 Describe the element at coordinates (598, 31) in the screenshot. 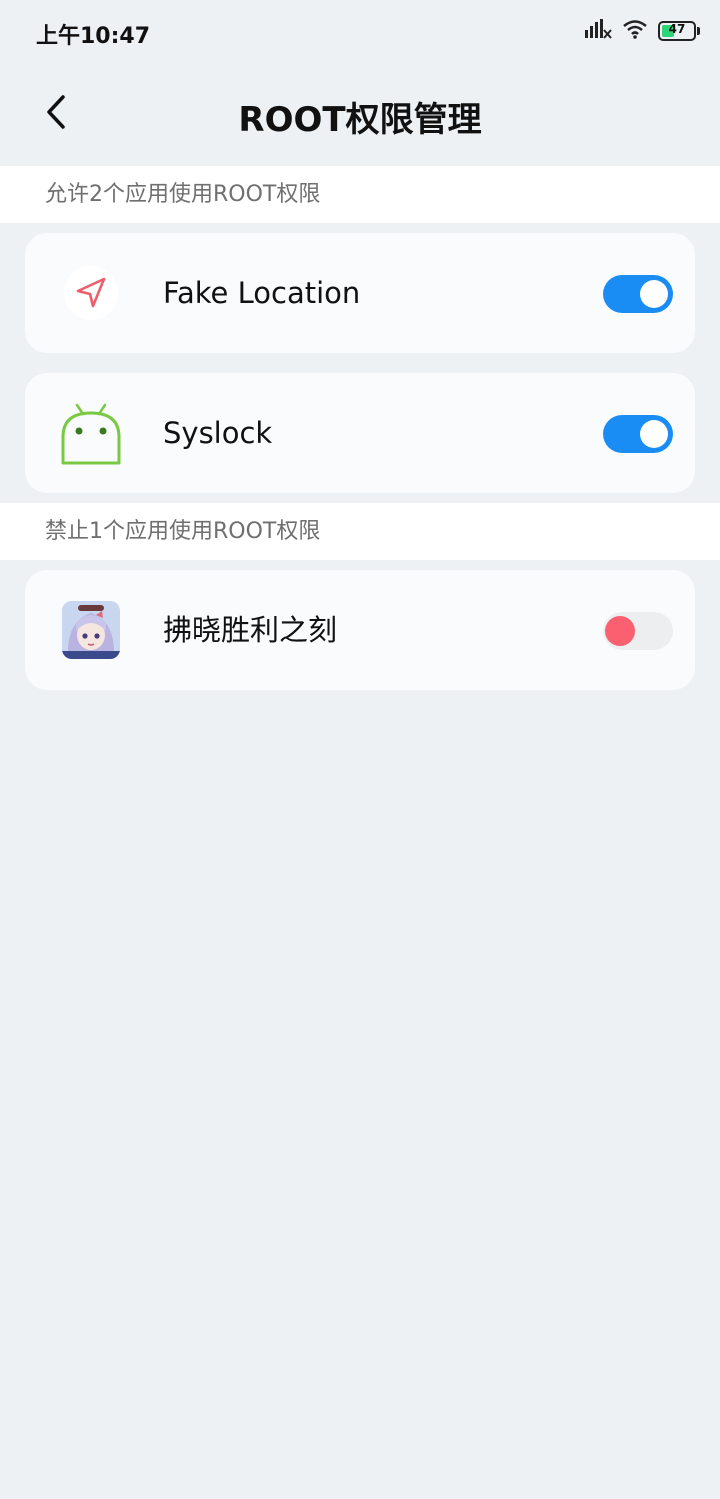

I see `signal-icon` at that location.